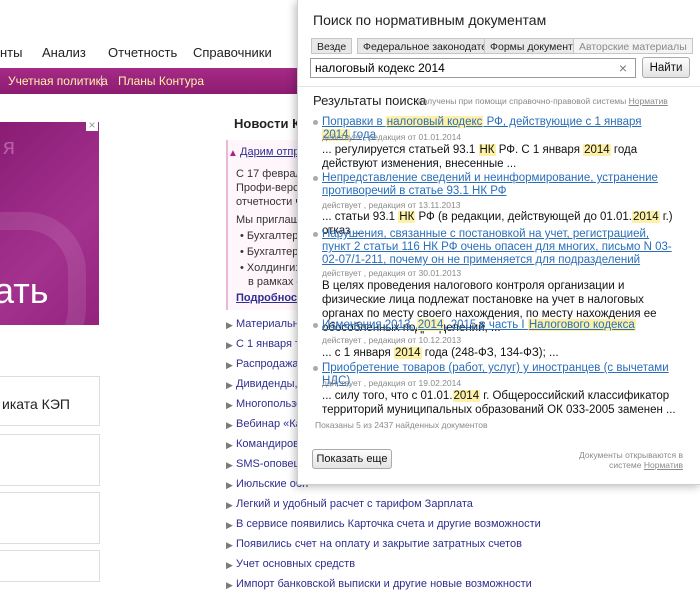 The height and width of the screenshot is (598, 700). I want to click on news-bullet: • Бухгалтеро, so click(272, 252).